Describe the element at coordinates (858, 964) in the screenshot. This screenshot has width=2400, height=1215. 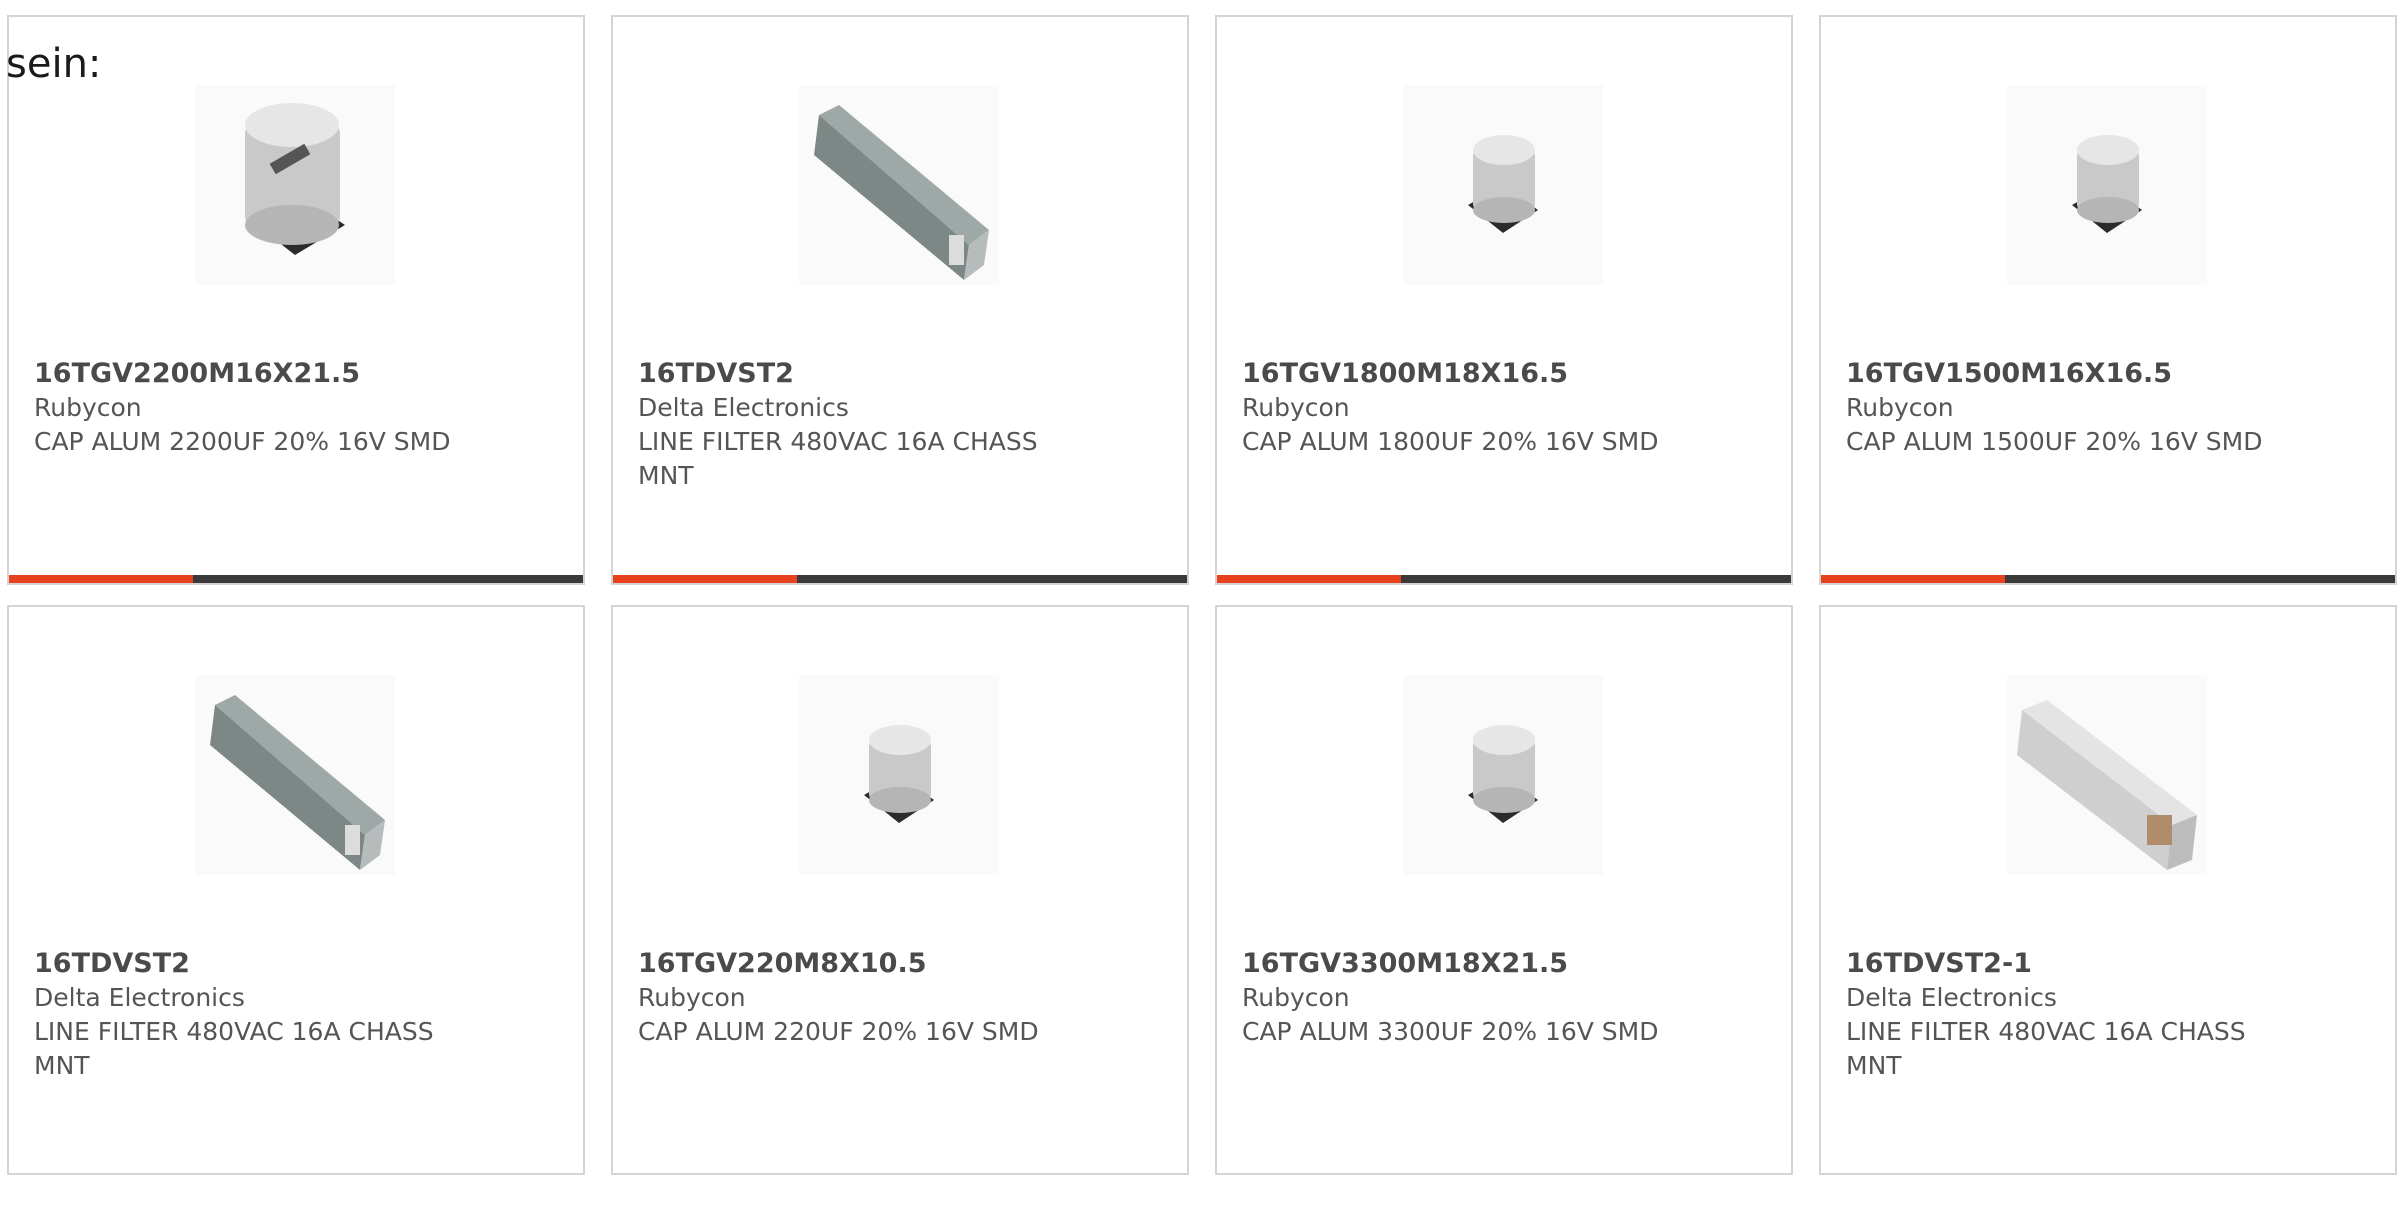
I see `part-number: 16TGV220M8X10.5` at that location.